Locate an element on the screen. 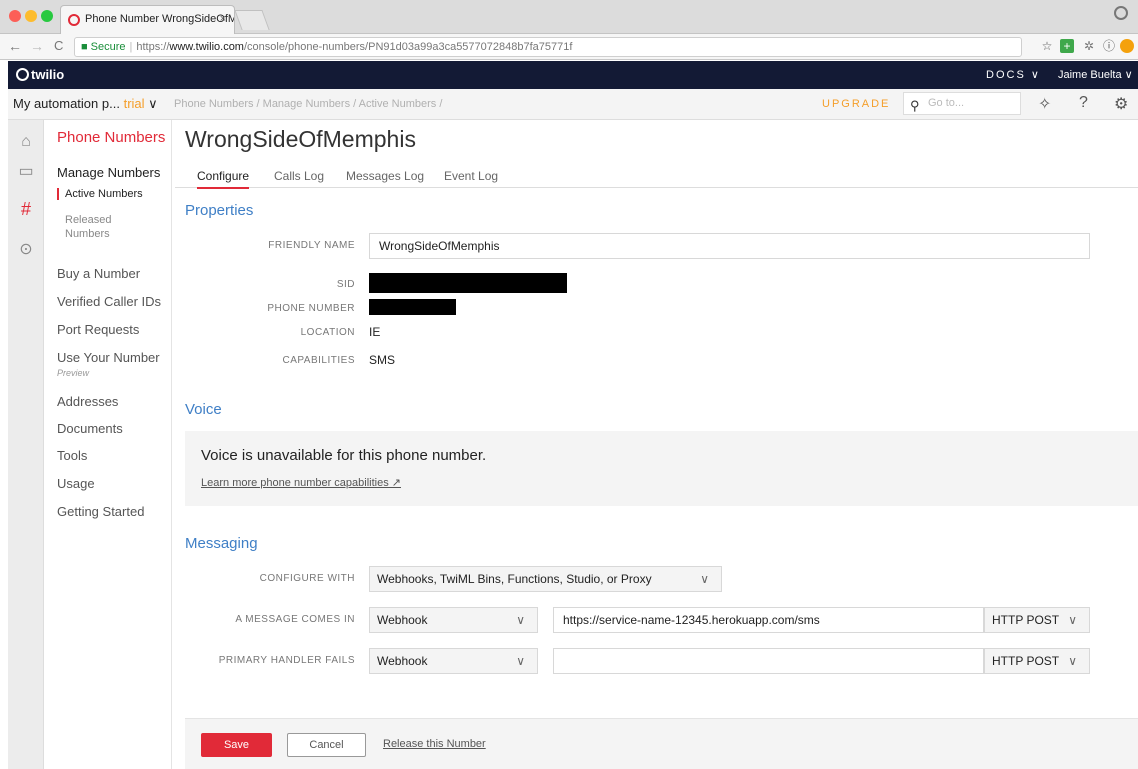  preview-badge: Preview is located at coordinates (73, 373).